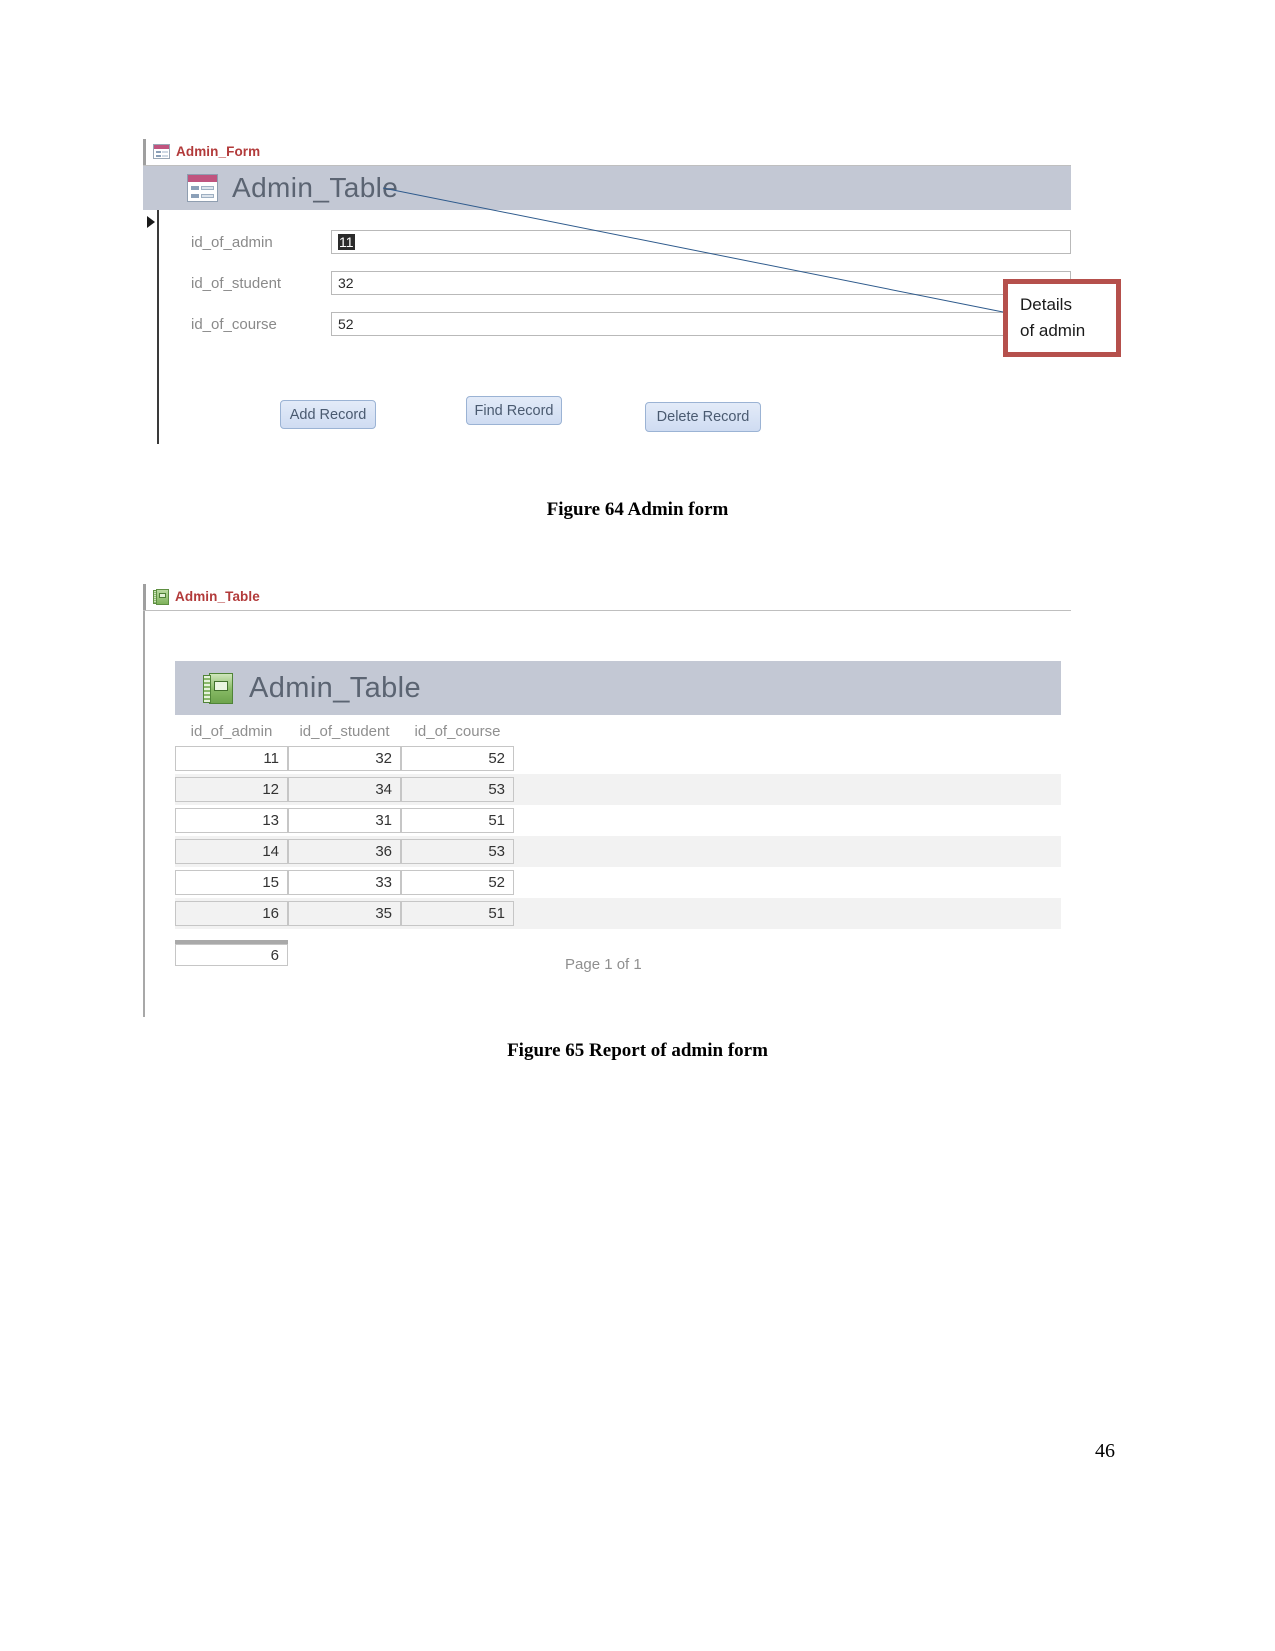 The width and height of the screenshot is (1275, 1651). Describe the element at coordinates (701, 242) in the screenshot. I see `field-input-id-of-admin: 11` at that location.